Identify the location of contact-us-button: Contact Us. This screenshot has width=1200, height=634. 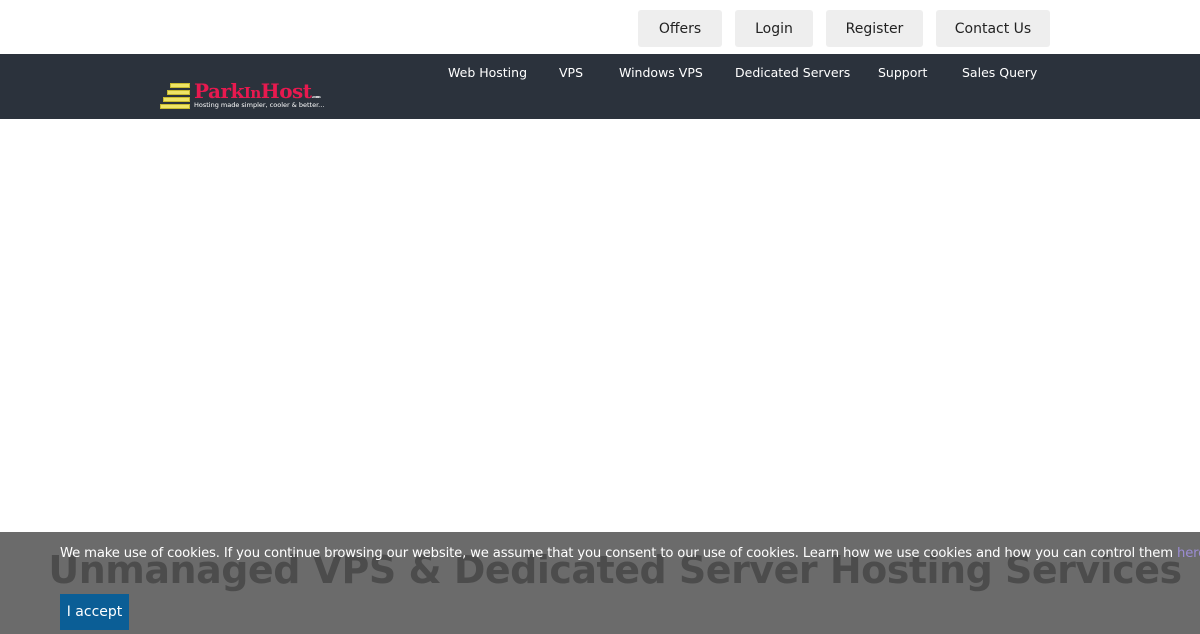
(993, 28).